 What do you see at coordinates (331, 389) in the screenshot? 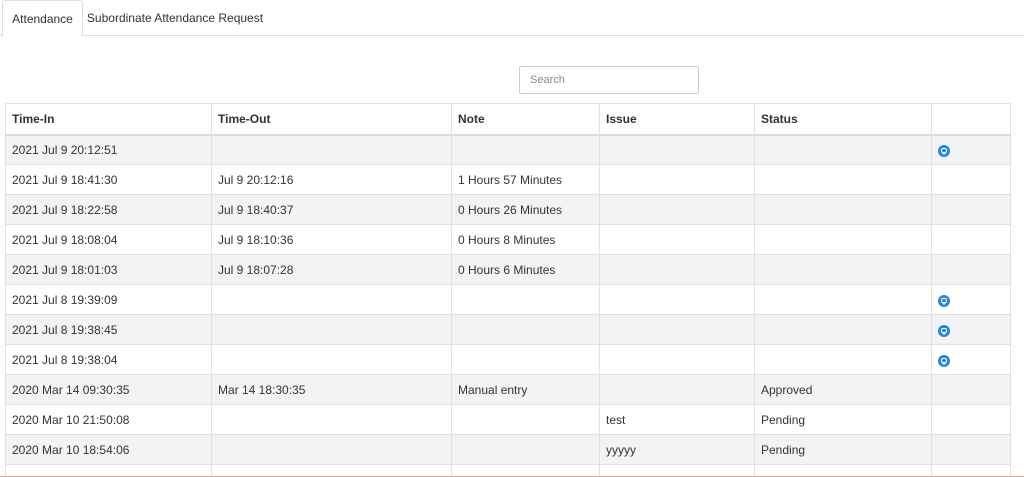
I see `time-out-cell: Mar 14 18:30:35` at bounding box center [331, 389].